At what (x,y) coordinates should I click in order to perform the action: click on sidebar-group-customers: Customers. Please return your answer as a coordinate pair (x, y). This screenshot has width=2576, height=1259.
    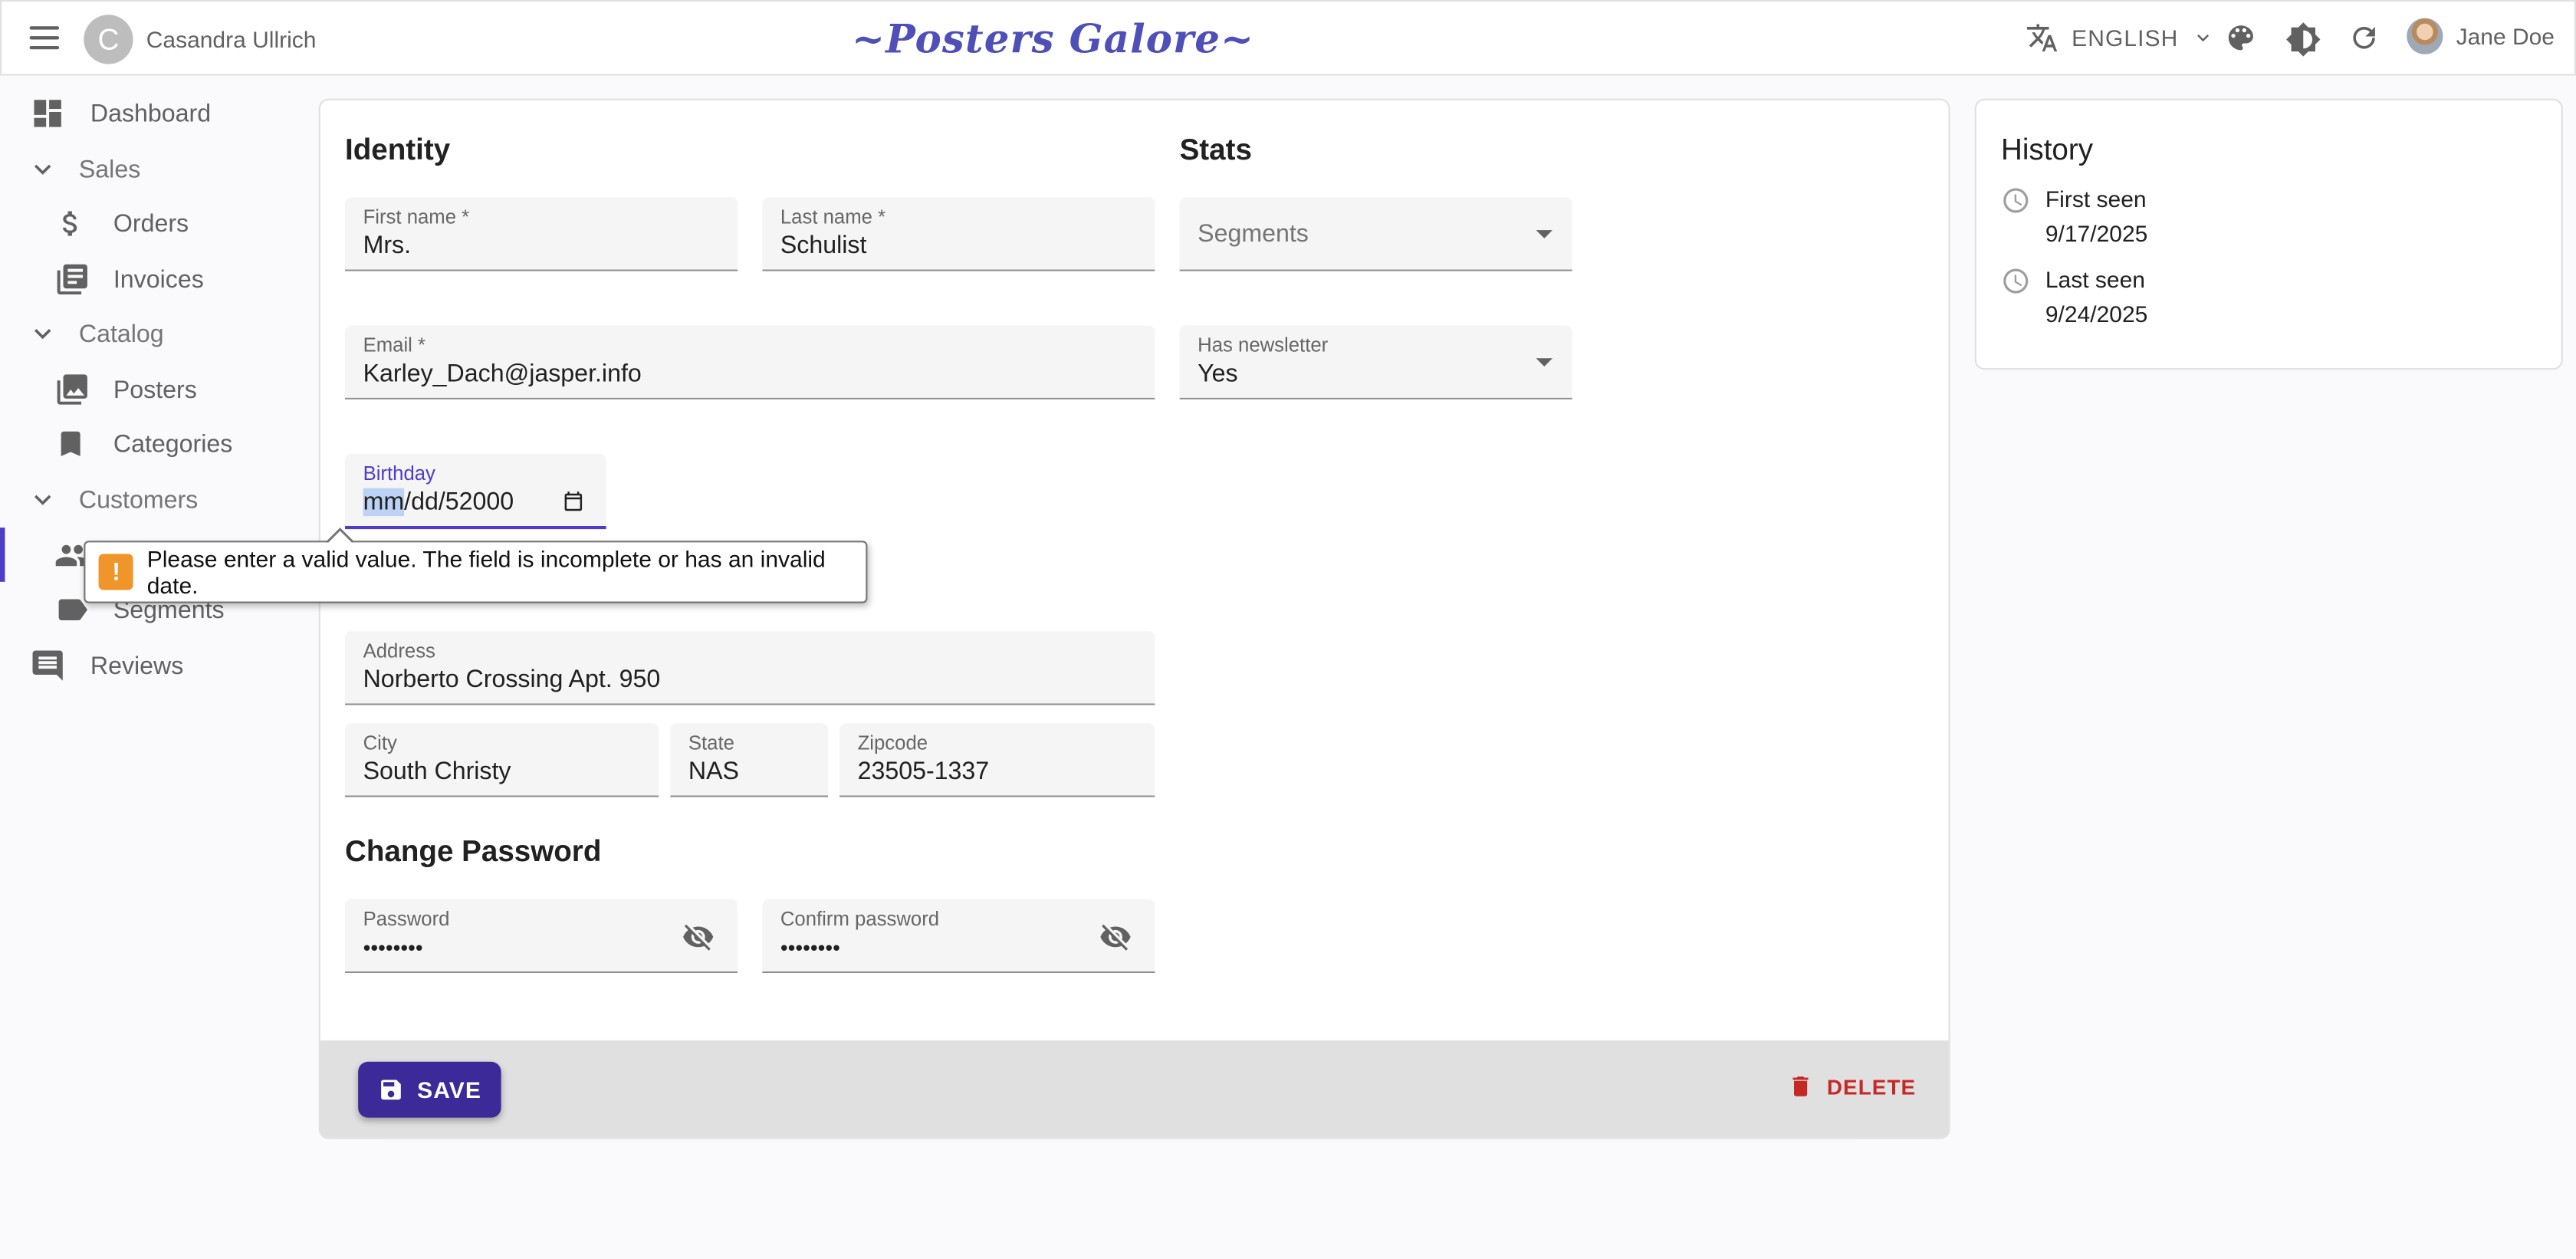
    Looking at the image, I should click on (112, 500).